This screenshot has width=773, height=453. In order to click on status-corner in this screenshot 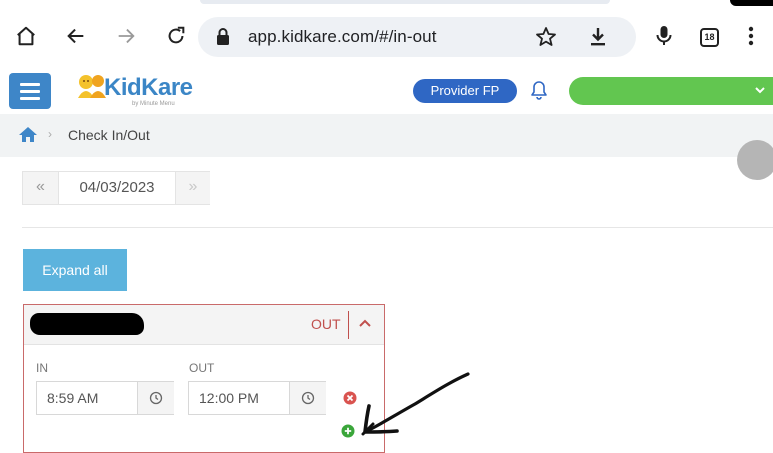, I will do `click(751, 3)`.